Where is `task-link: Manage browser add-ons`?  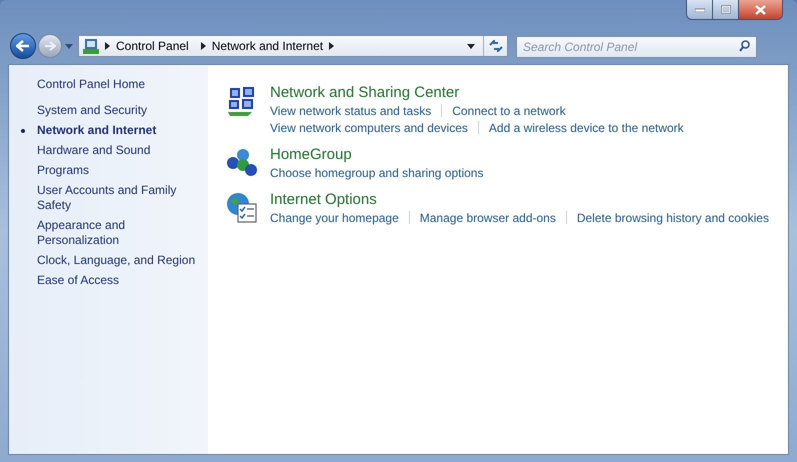
task-link: Manage browser add-ons is located at coordinates (488, 217).